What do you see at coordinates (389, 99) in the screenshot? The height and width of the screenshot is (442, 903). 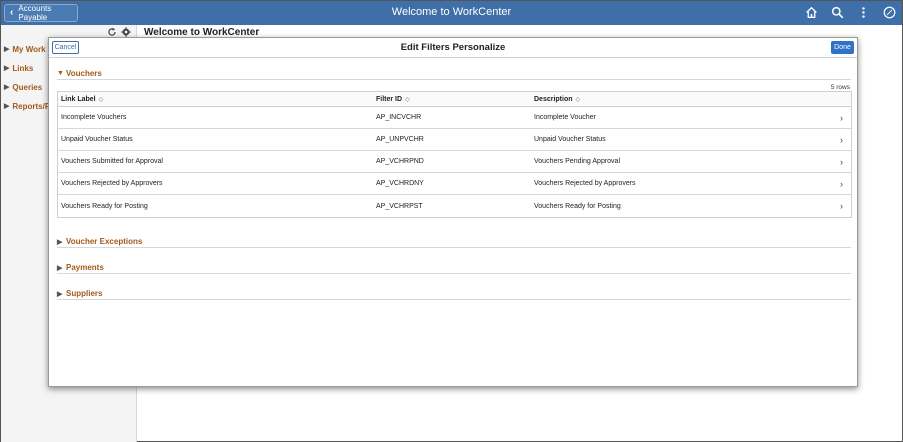 I see `column-header-label: Filter ID` at bounding box center [389, 99].